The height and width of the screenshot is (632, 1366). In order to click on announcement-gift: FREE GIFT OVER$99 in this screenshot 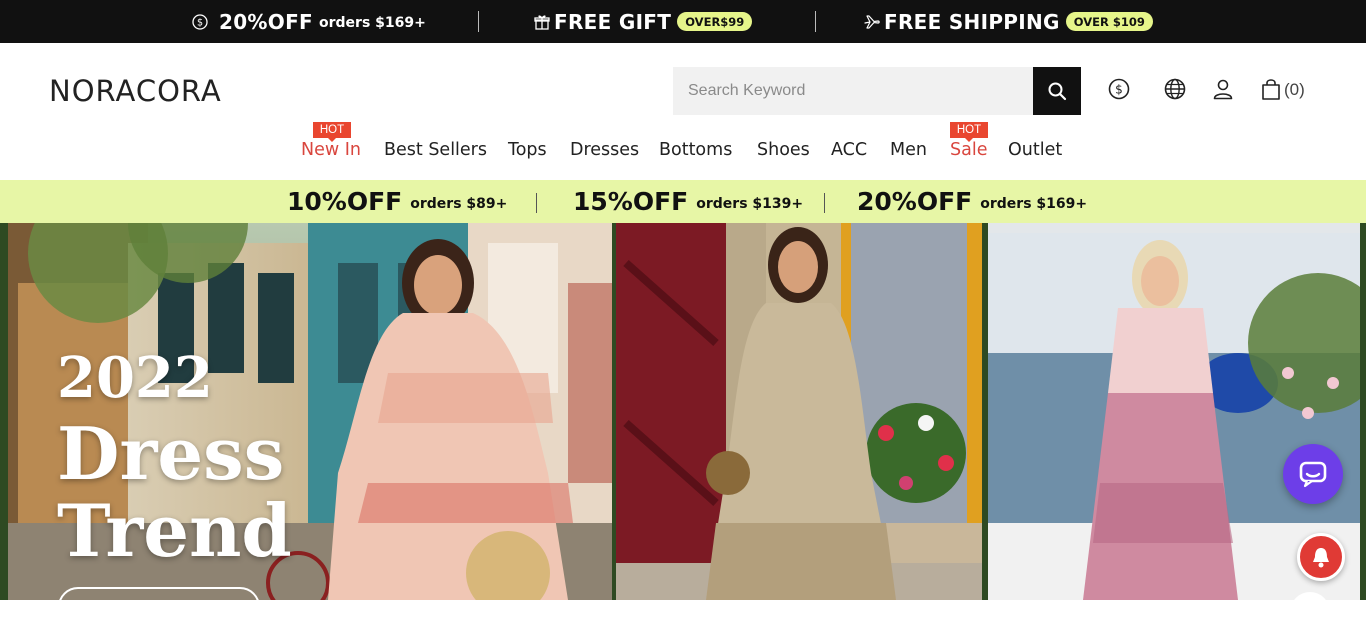, I will do `click(643, 21)`.